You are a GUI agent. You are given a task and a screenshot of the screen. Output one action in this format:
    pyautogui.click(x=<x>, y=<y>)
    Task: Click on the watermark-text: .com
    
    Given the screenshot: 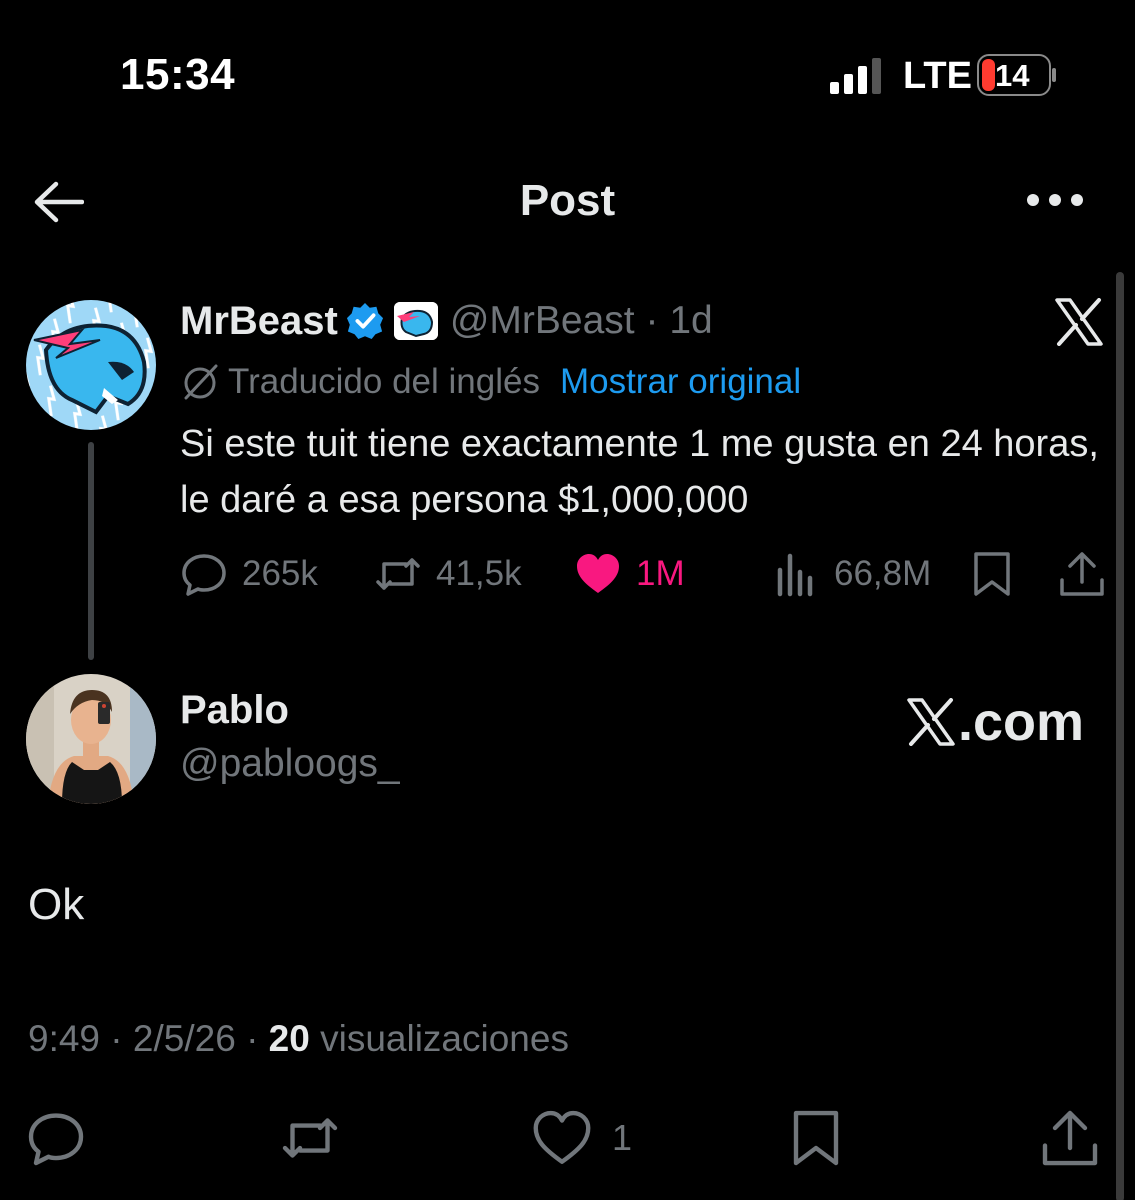 What is the action you would take?
    pyautogui.click(x=1021, y=722)
    